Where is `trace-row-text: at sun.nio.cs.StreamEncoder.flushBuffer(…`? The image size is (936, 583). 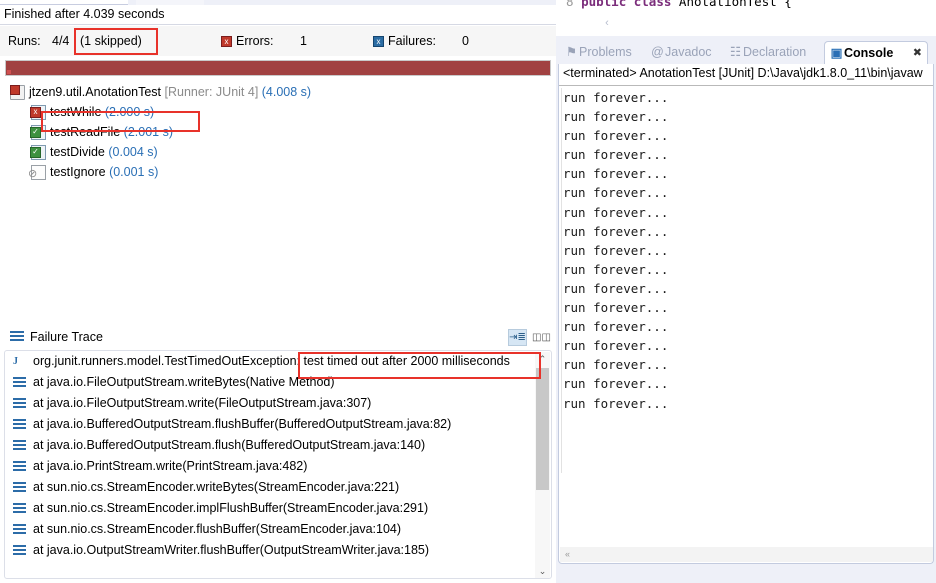
trace-row-text: at sun.nio.cs.StreamEncoder.flushBuffer(… is located at coordinates (217, 529).